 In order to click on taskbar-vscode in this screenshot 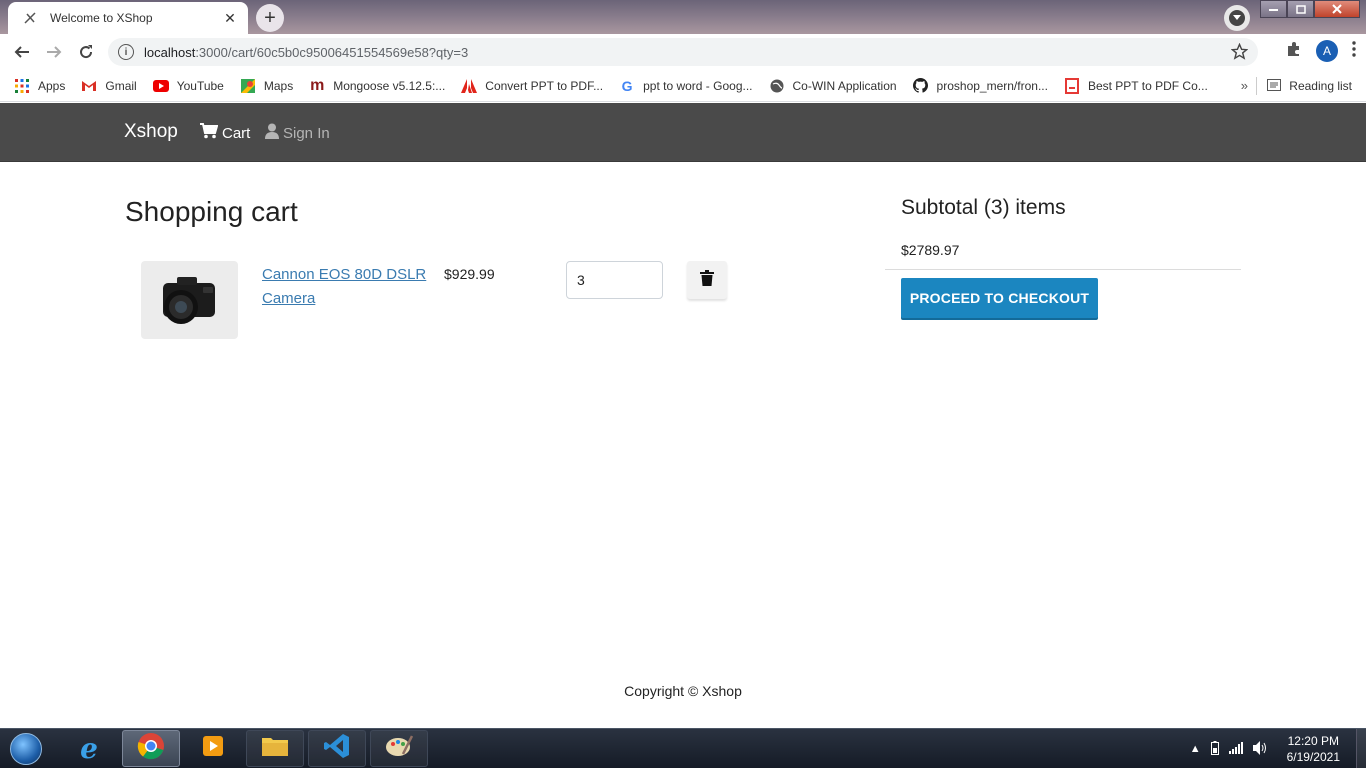, I will do `click(337, 748)`.